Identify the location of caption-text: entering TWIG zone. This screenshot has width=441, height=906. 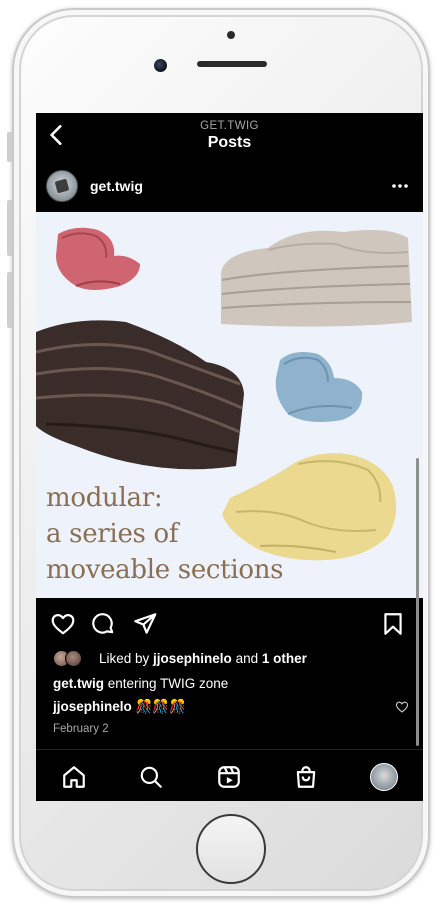
(166, 683).